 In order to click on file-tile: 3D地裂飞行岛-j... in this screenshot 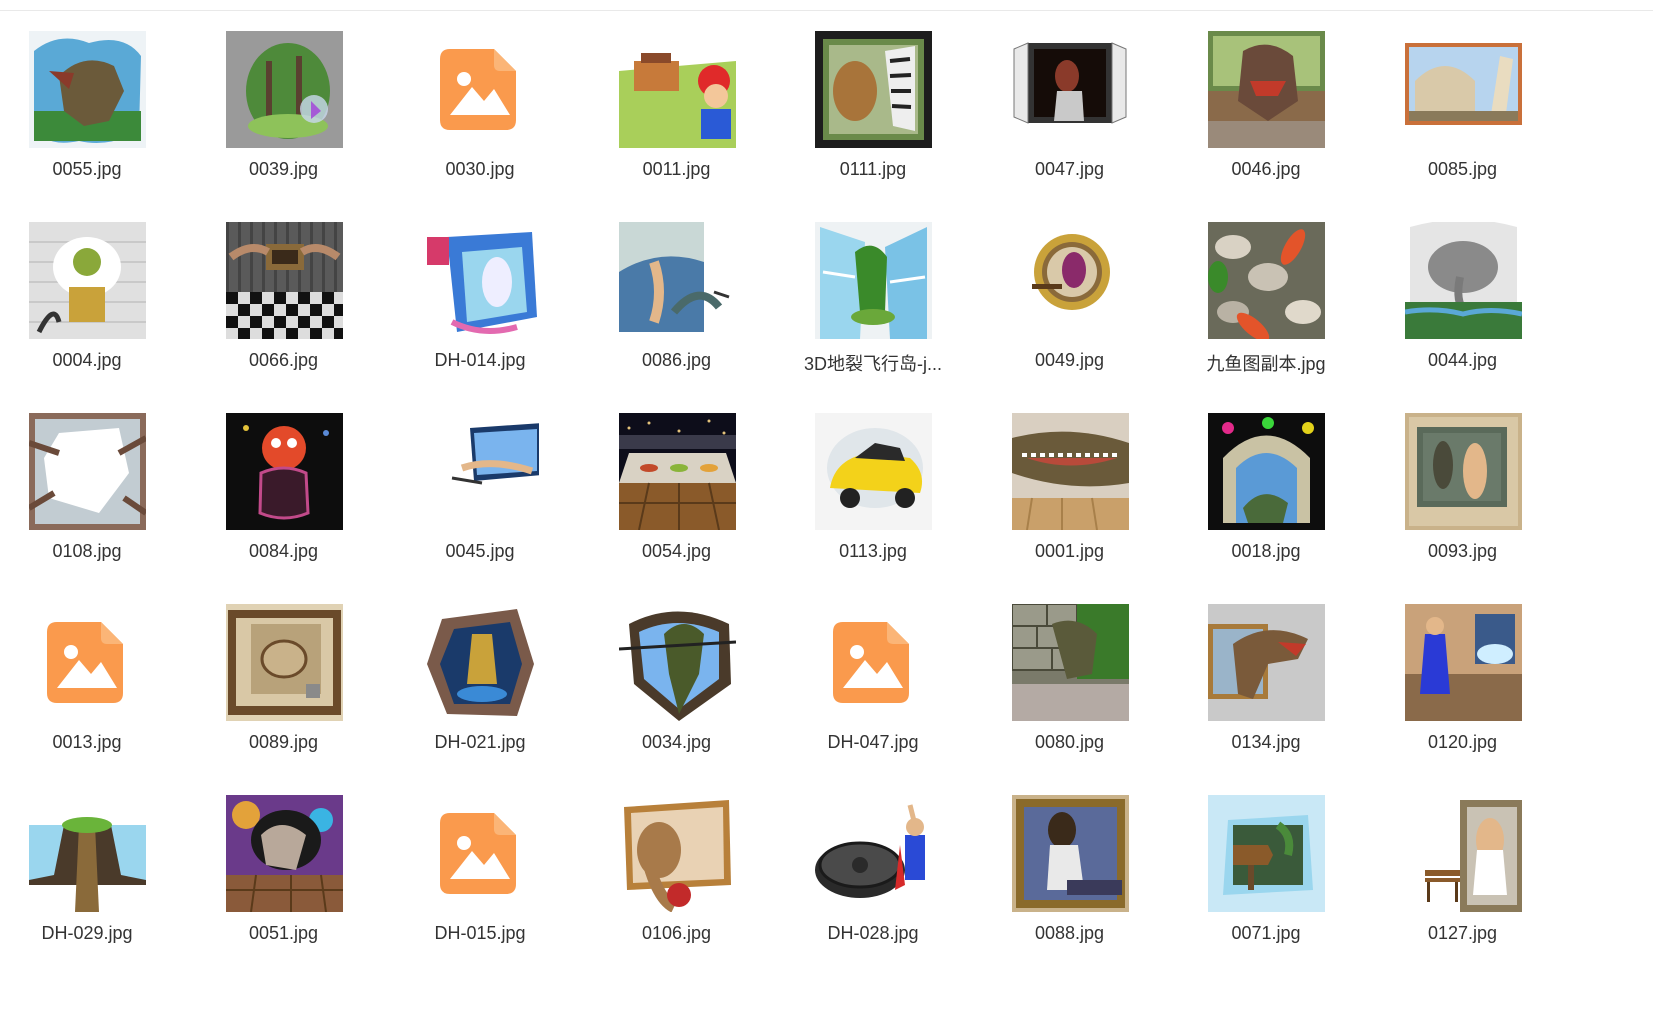, I will do `click(873, 295)`.